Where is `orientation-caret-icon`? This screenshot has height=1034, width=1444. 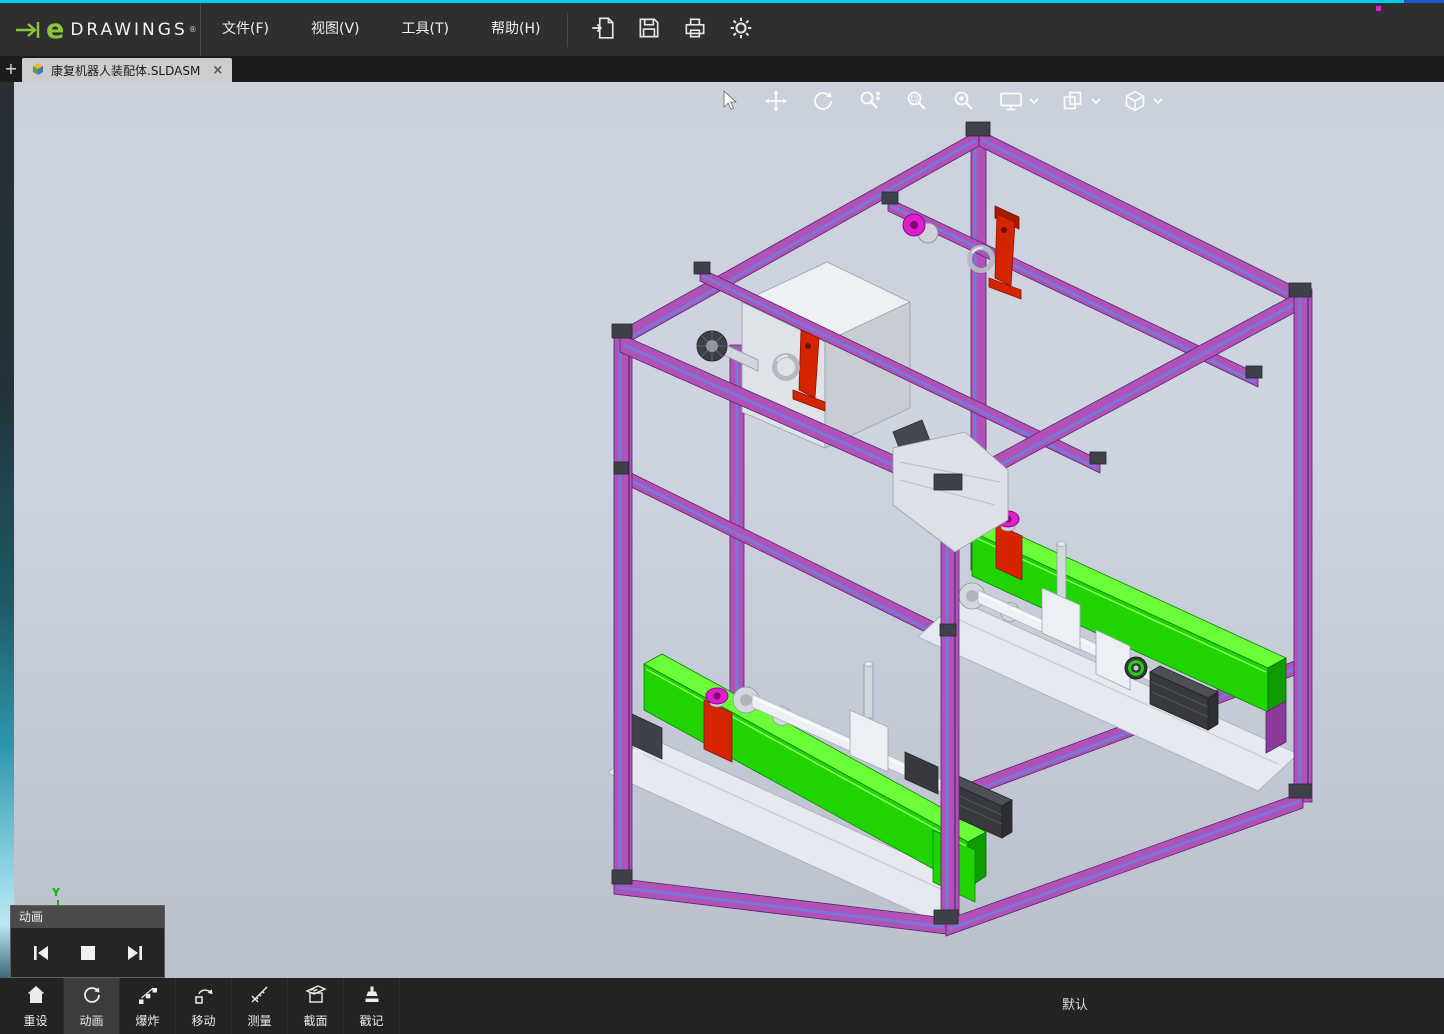 orientation-caret-icon is located at coordinates (1158, 101).